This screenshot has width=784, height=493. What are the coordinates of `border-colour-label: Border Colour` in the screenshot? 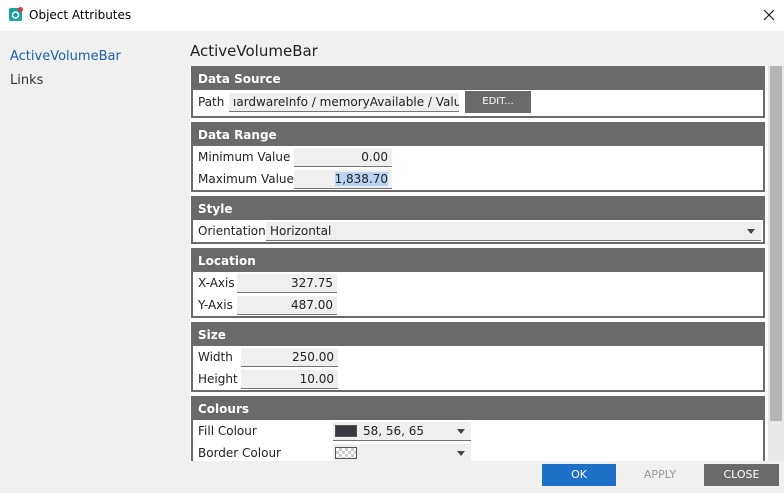 It's located at (239, 453).